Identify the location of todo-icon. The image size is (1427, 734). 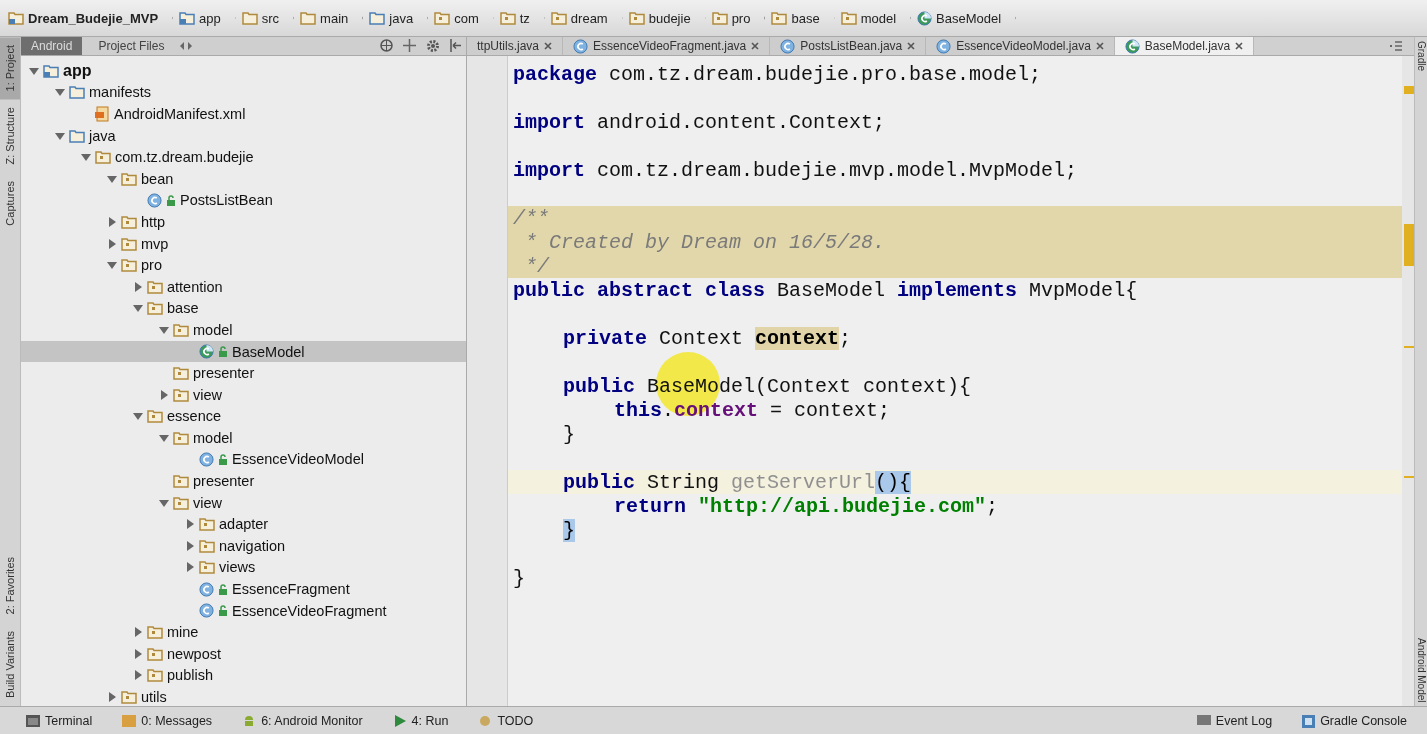
(485, 721).